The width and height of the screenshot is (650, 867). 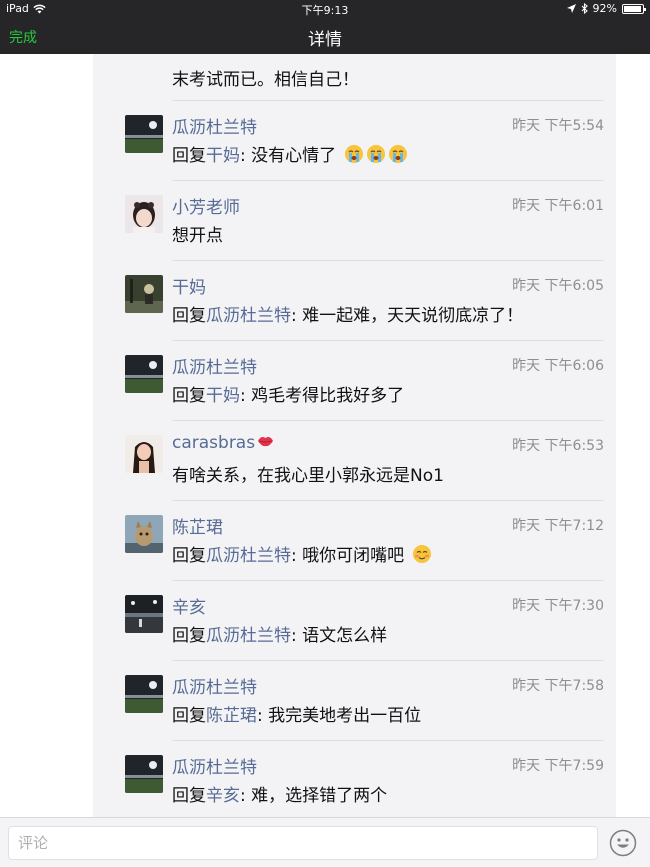 I want to click on comment-body: 回复干妈: 鸡毛考得比我好多了, so click(x=288, y=393).